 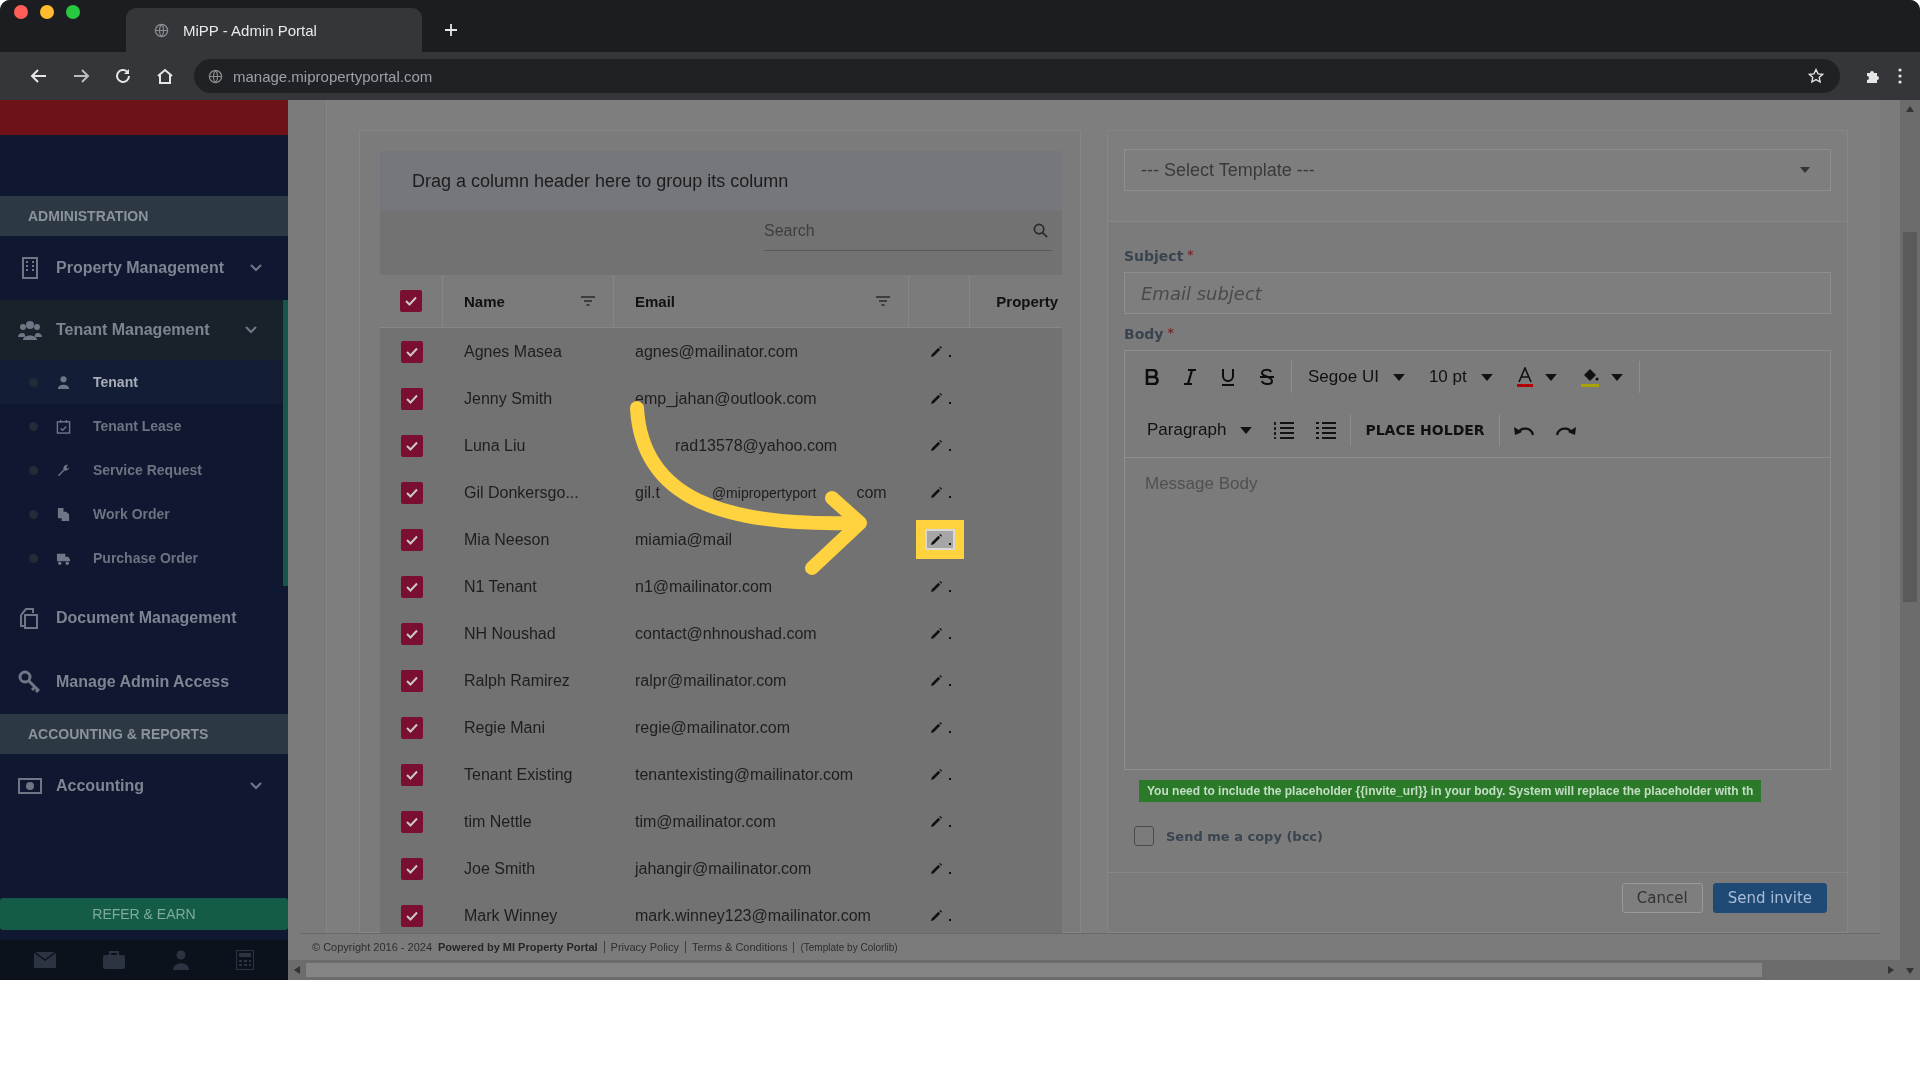 I want to click on column-header: Property, so click(x=1016, y=301).